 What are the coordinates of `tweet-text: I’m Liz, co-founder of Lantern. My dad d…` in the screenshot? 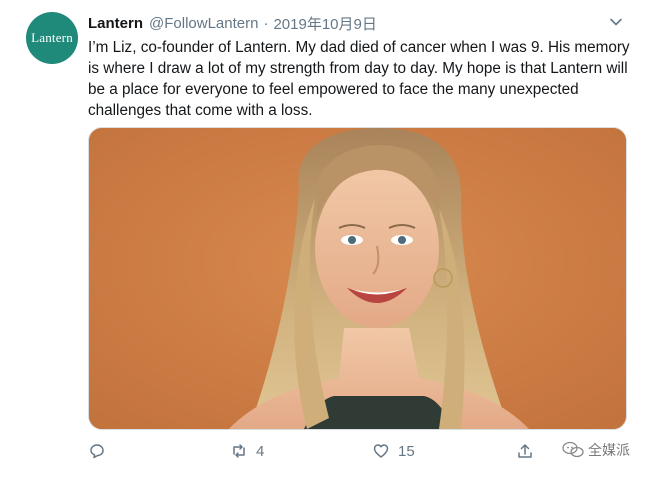 It's located at (359, 79).